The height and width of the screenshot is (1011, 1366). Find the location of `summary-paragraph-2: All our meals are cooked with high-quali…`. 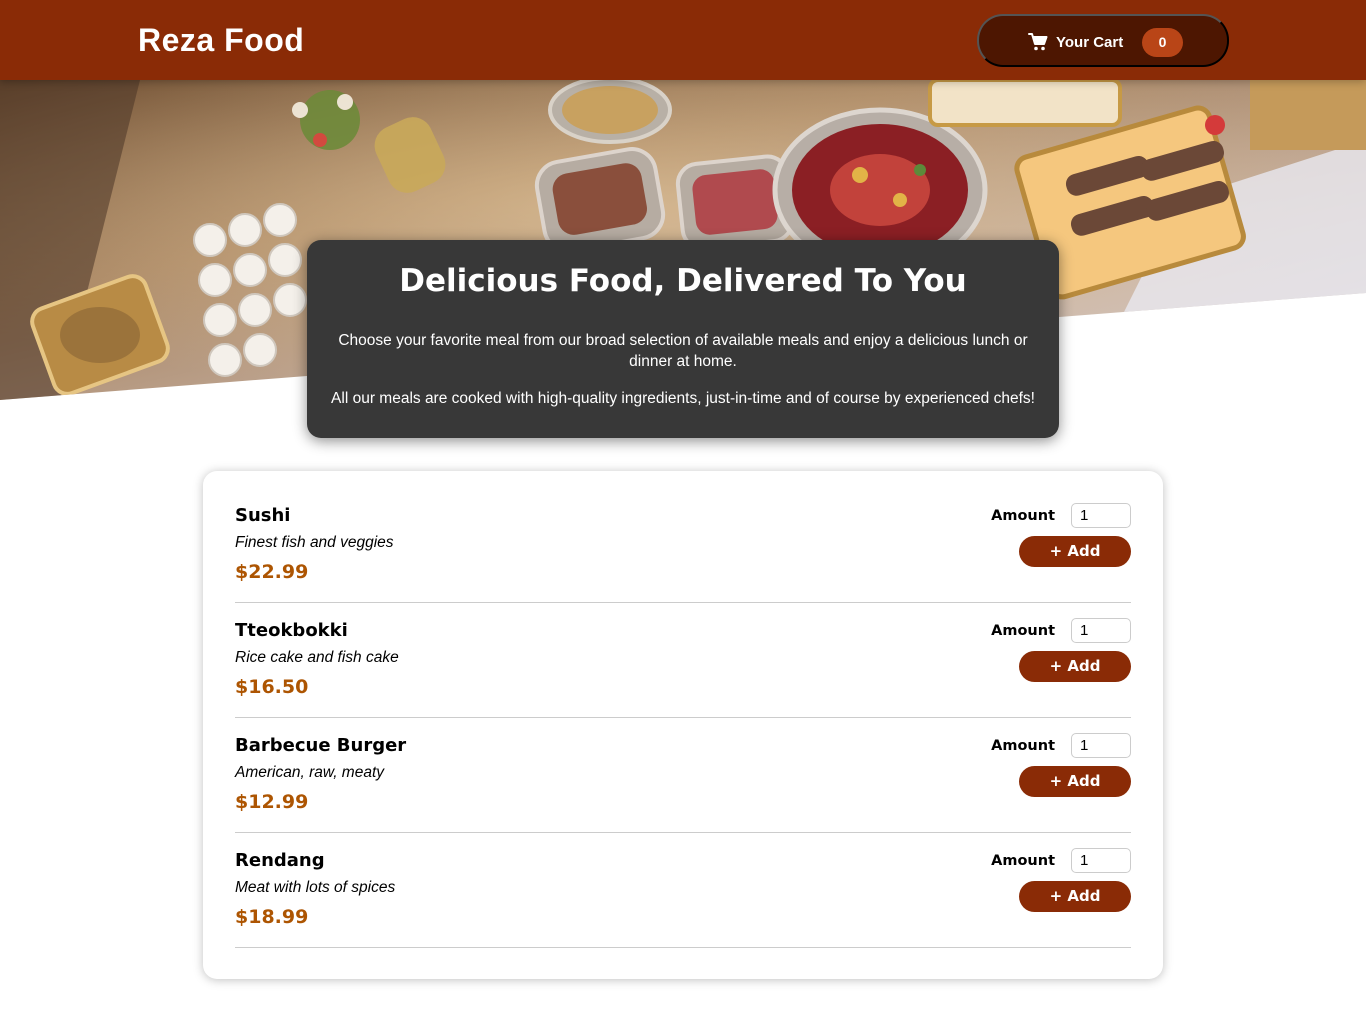

summary-paragraph-2: All our meals are cooked with high-quali… is located at coordinates (683, 398).